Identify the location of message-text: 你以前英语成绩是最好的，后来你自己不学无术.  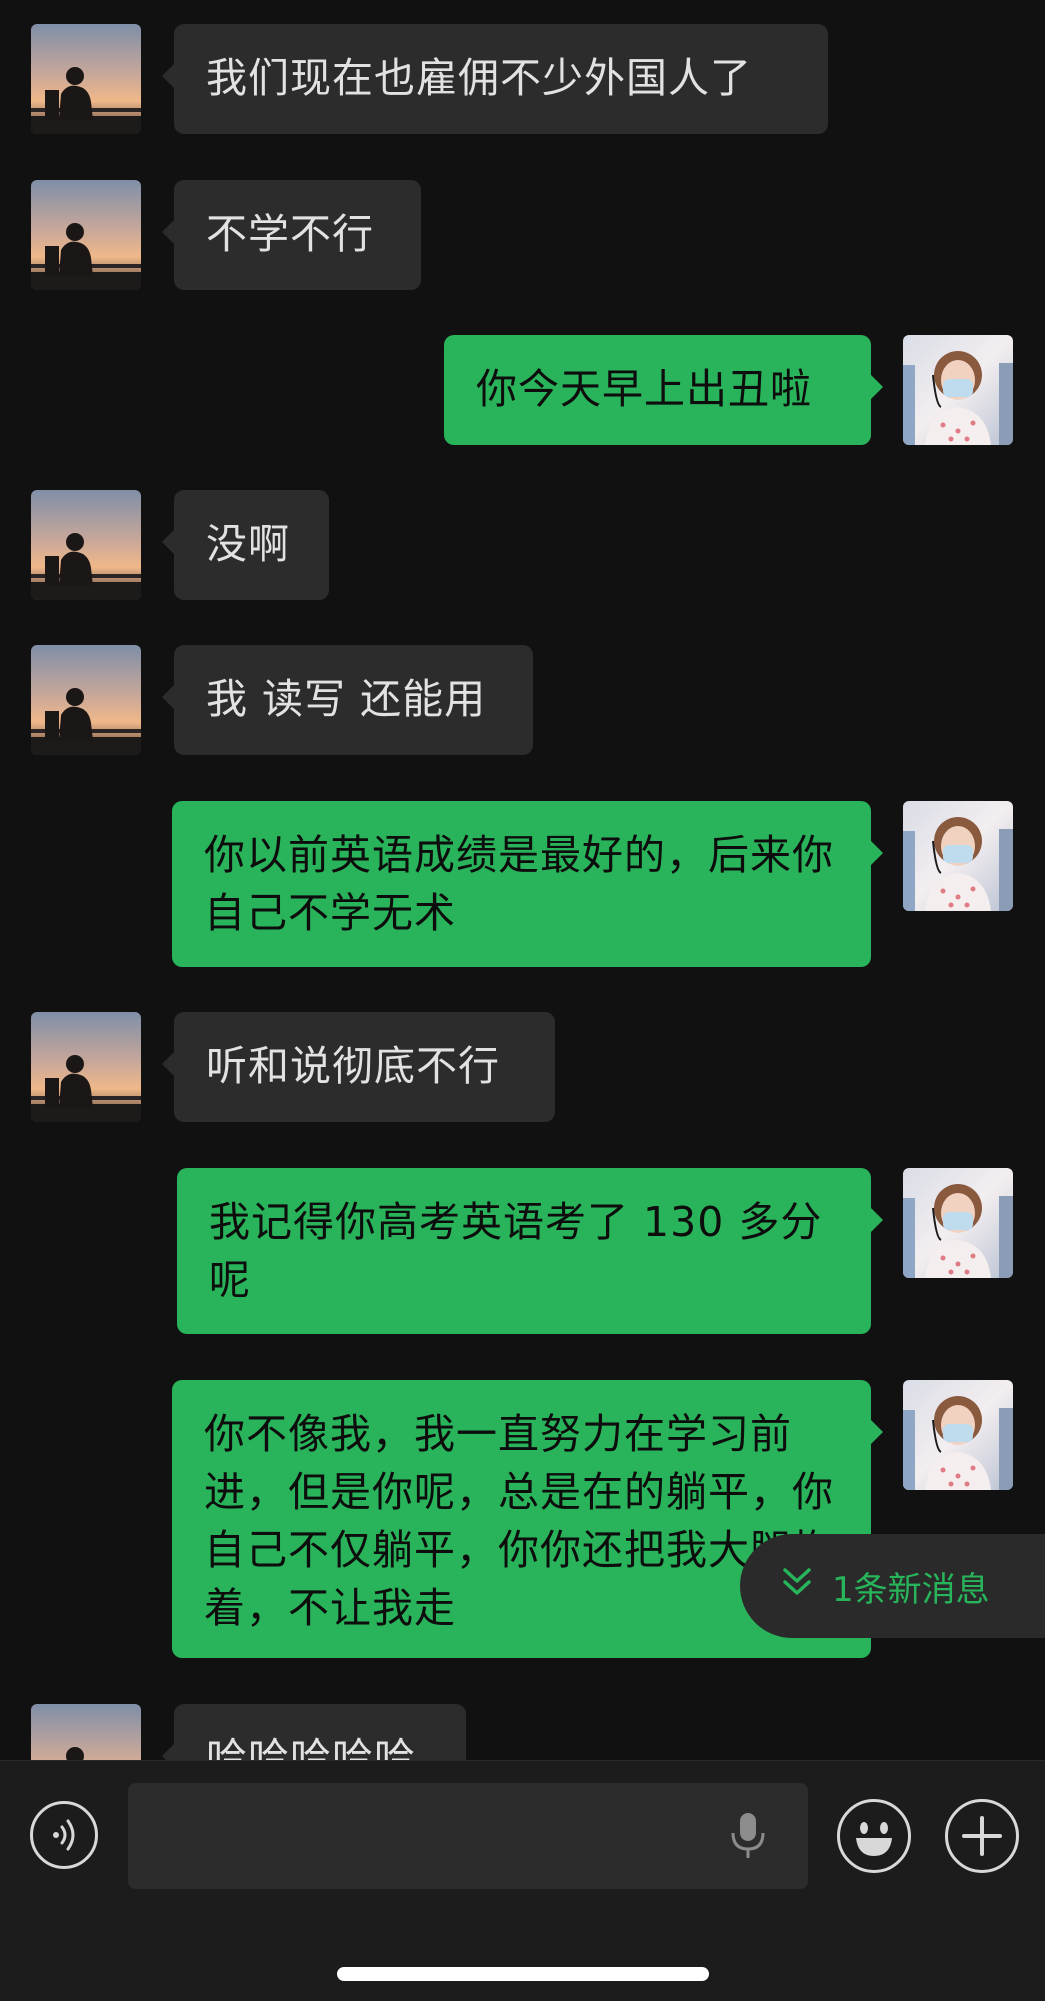
(519, 884).